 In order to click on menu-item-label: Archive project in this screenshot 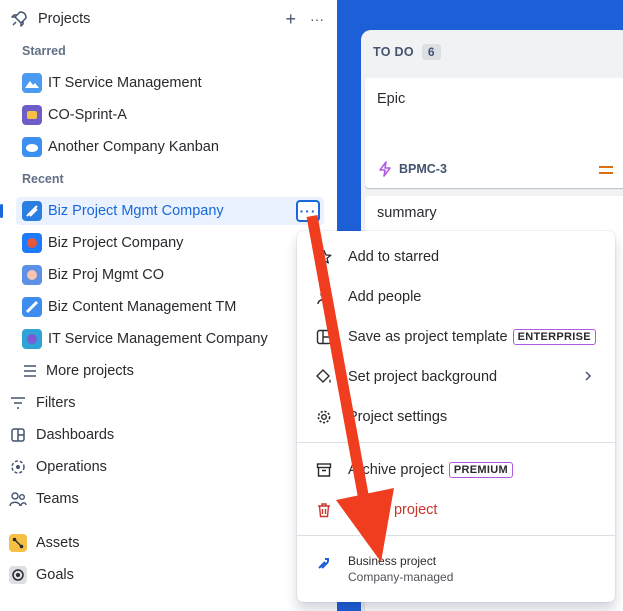, I will do `click(396, 470)`.